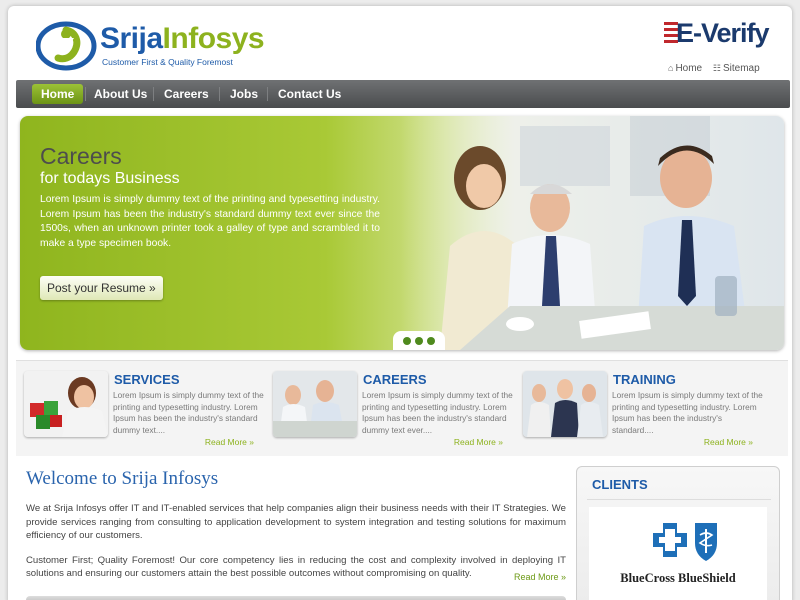 This screenshot has height=600, width=800. What do you see at coordinates (122, 478) in the screenshot?
I see `welcome-title: Welcome to Srija Infosys` at bounding box center [122, 478].